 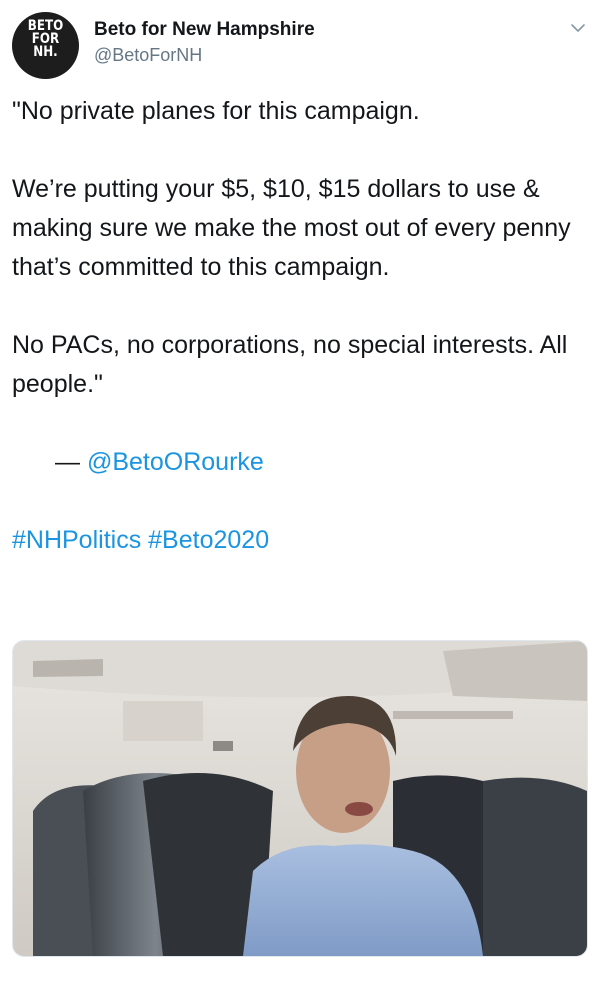 I want to click on account-handle: @BetoForNH, so click(x=204, y=55).